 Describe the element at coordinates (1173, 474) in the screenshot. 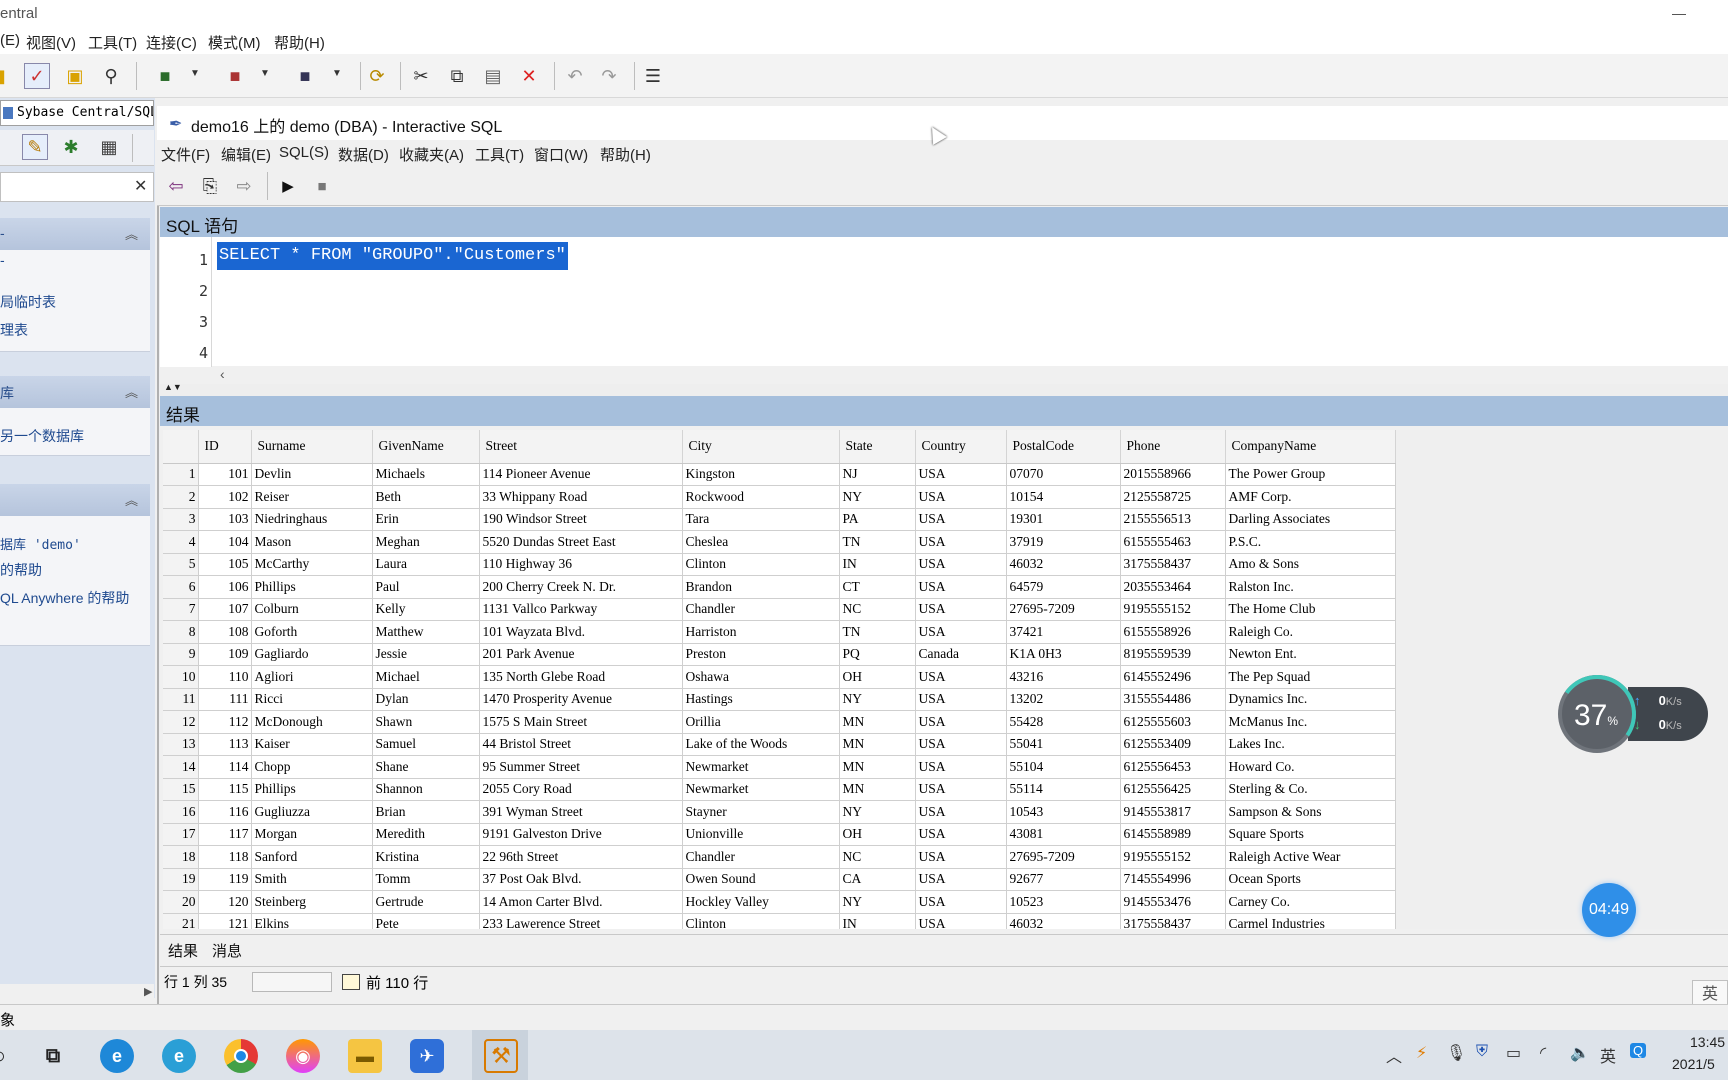

I see `table-cell: 2015558966` at that location.